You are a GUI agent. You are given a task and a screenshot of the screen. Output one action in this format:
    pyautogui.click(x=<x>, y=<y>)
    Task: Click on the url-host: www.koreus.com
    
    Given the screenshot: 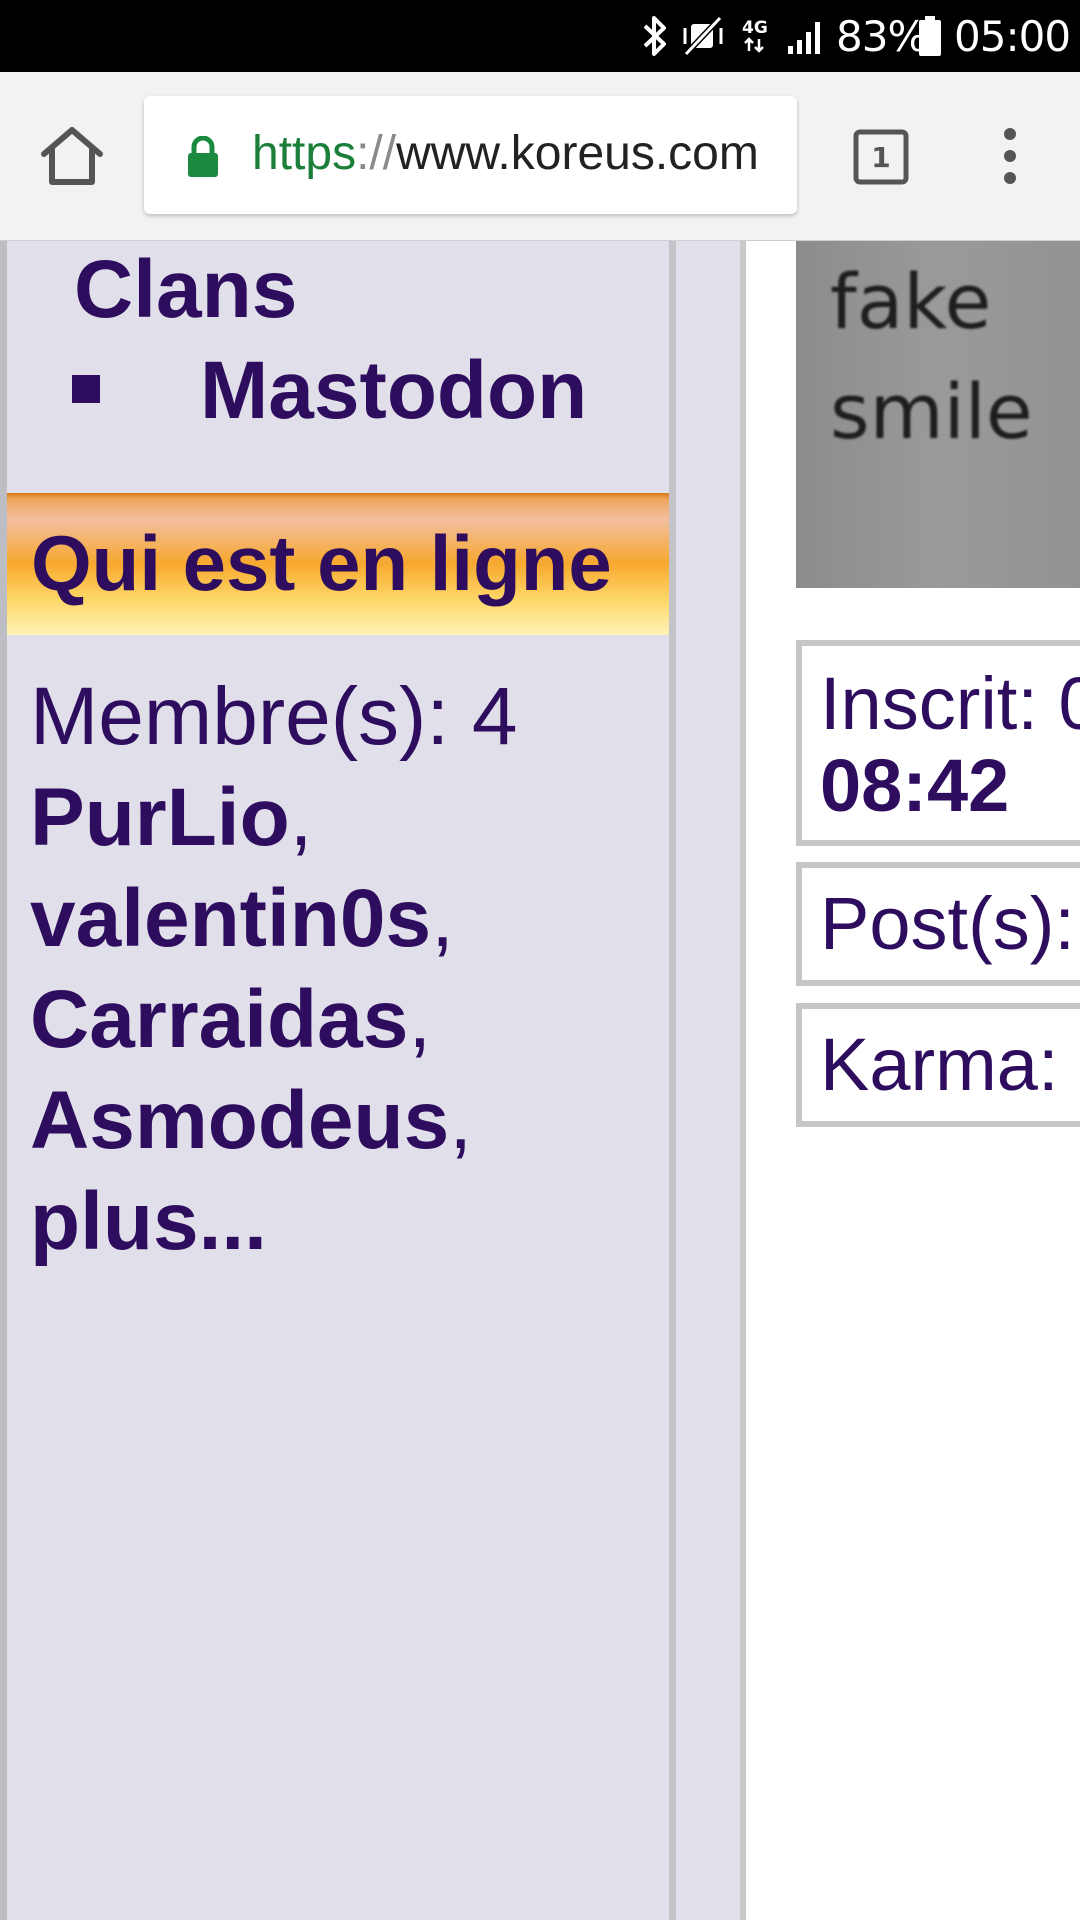 What is the action you would take?
    pyautogui.click(x=577, y=153)
    